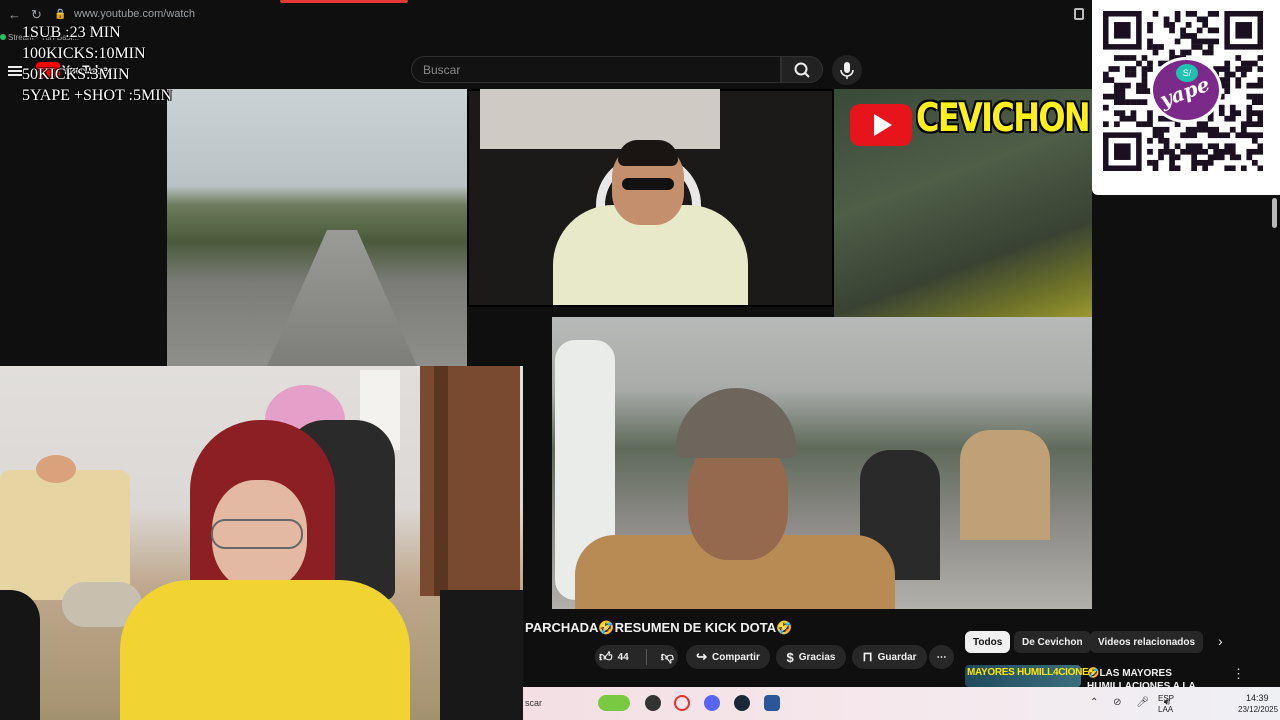  Describe the element at coordinates (682, 703) in the screenshot. I see `opera-icon` at that location.